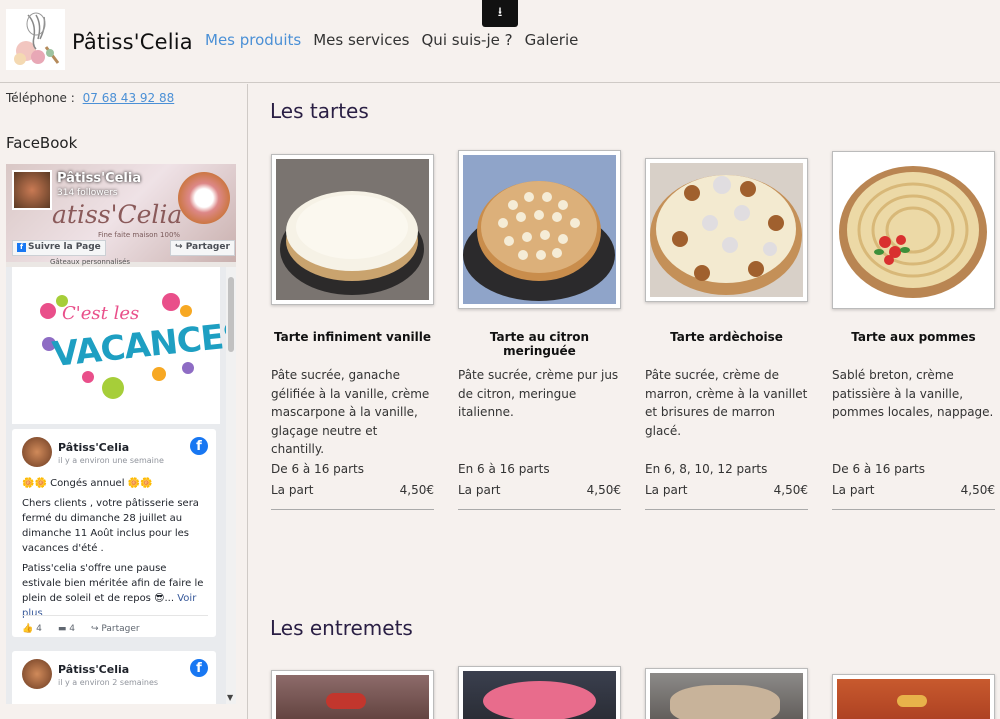 This screenshot has height=719, width=1000. Describe the element at coordinates (706, 469) in the screenshot. I see `product-portions: En 6, 8, 10, 12 parts` at that location.